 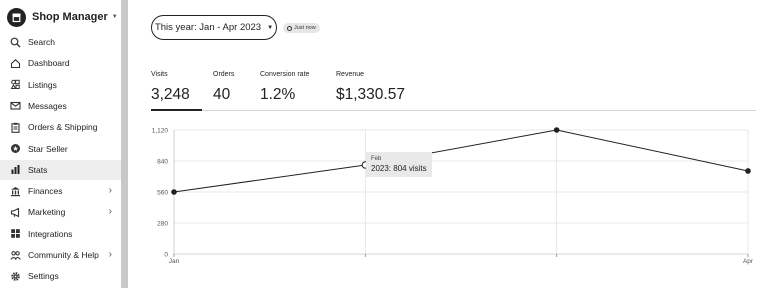 I want to click on date-range-label: This year: Jan - Apr 2023, so click(x=208, y=27).